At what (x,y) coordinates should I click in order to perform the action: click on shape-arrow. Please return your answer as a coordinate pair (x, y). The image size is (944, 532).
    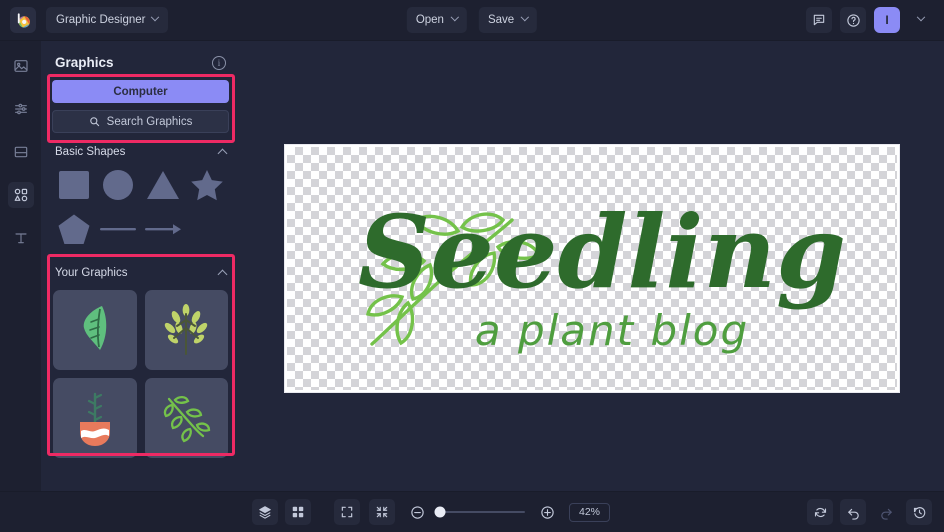
    Looking at the image, I should click on (163, 229).